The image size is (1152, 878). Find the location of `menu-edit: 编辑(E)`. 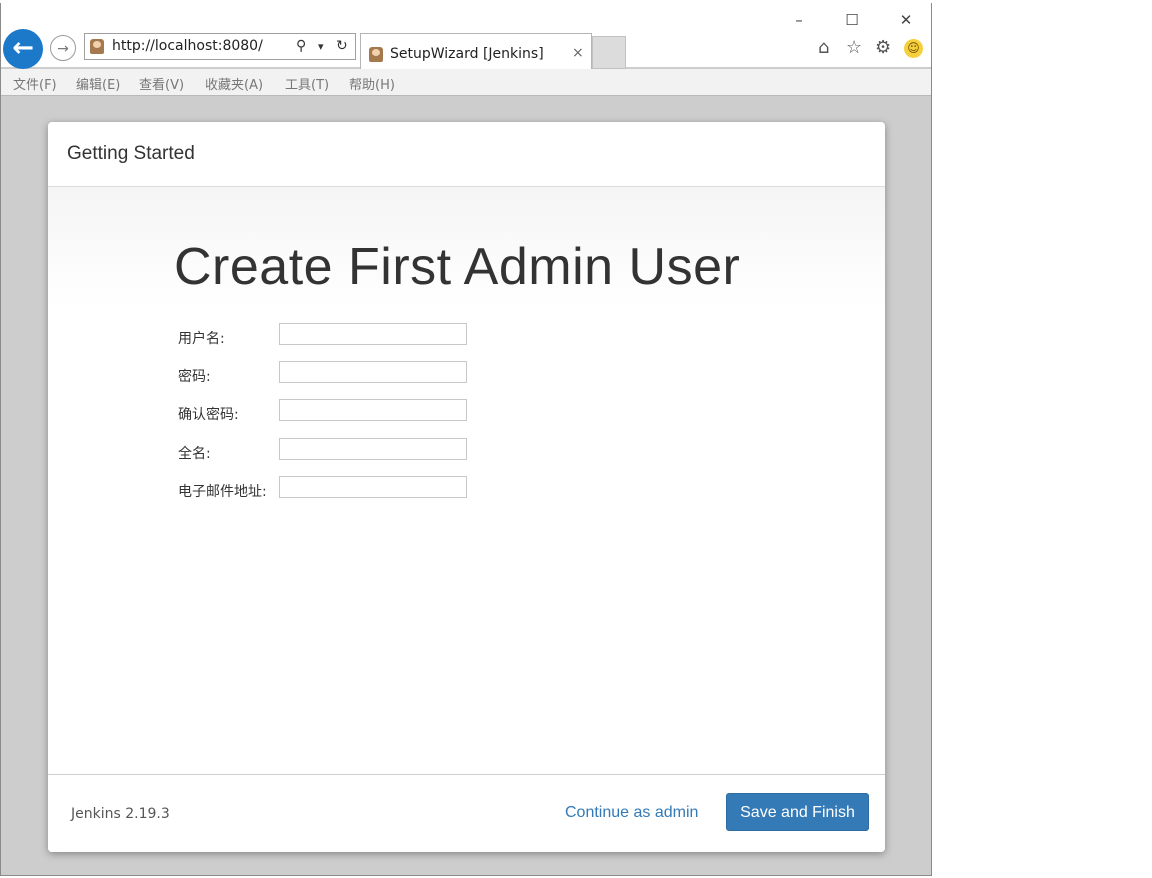

menu-edit: 编辑(E) is located at coordinates (98, 83).